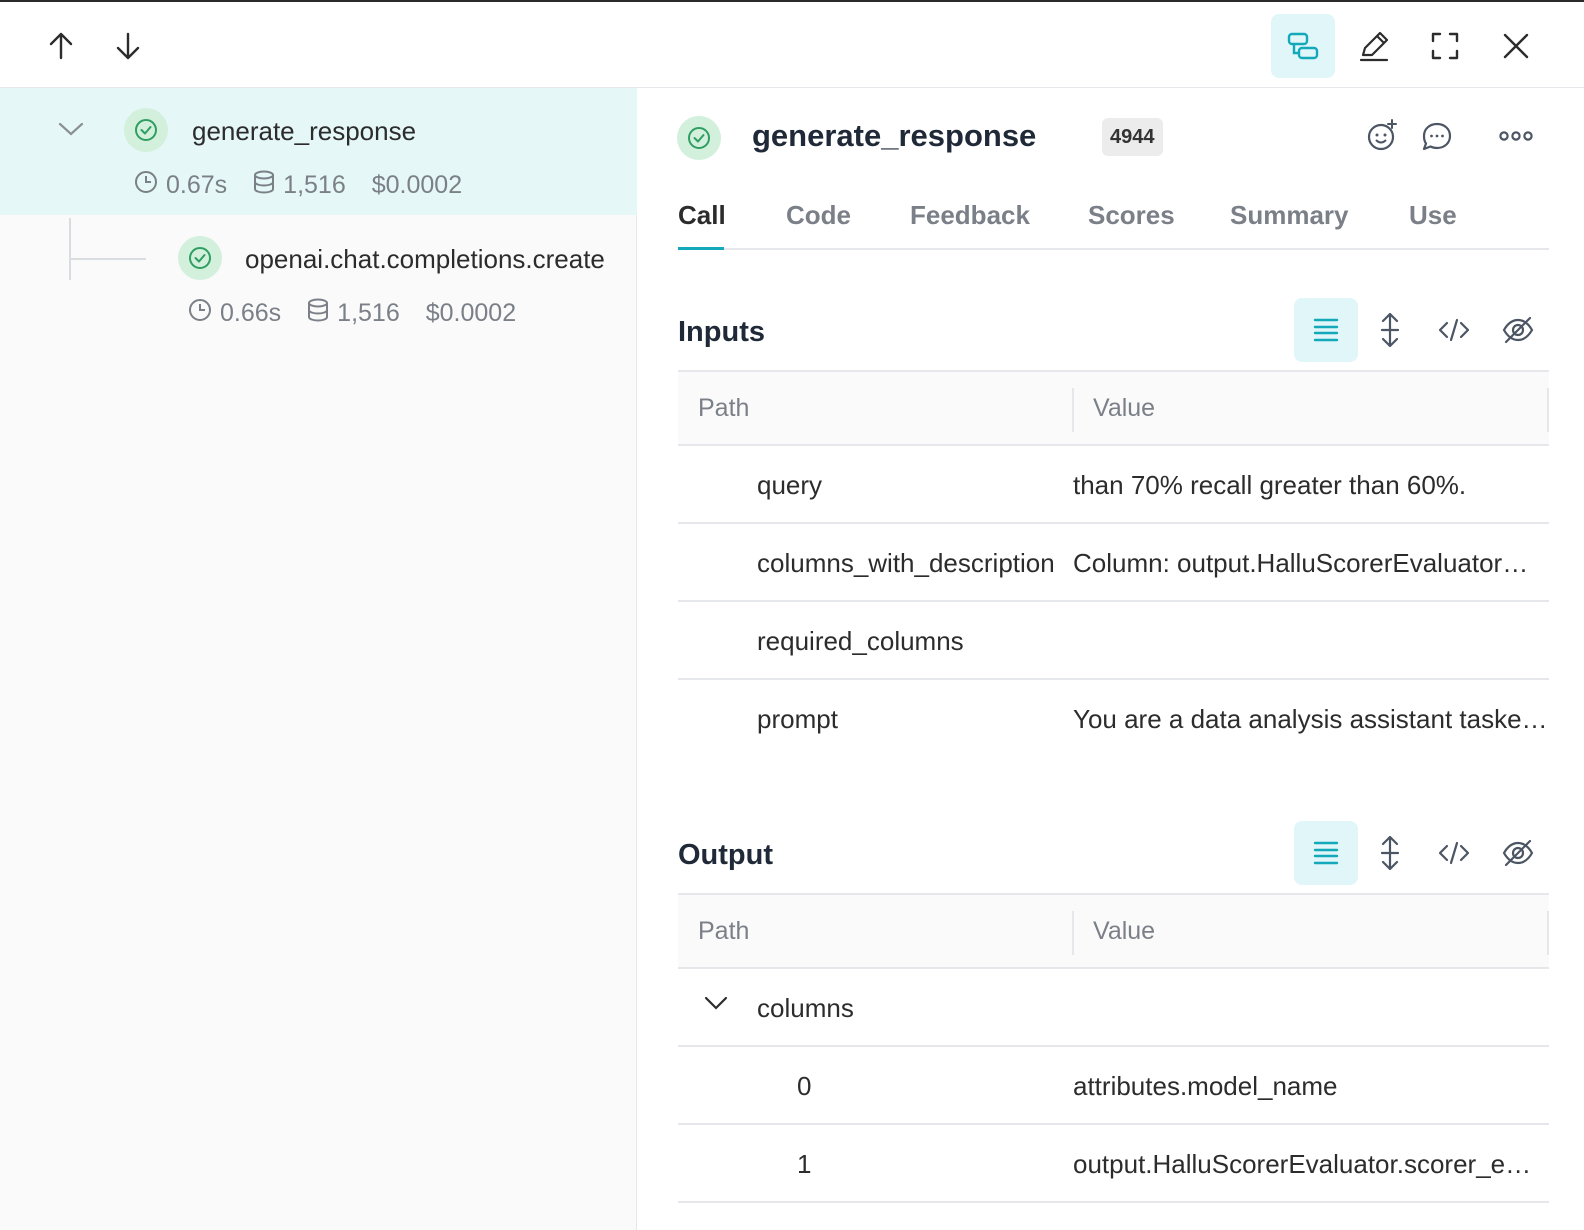 The height and width of the screenshot is (1230, 1584). Describe the element at coordinates (860, 641) in the screenshot. I see `row-key: required_columns` at that location.